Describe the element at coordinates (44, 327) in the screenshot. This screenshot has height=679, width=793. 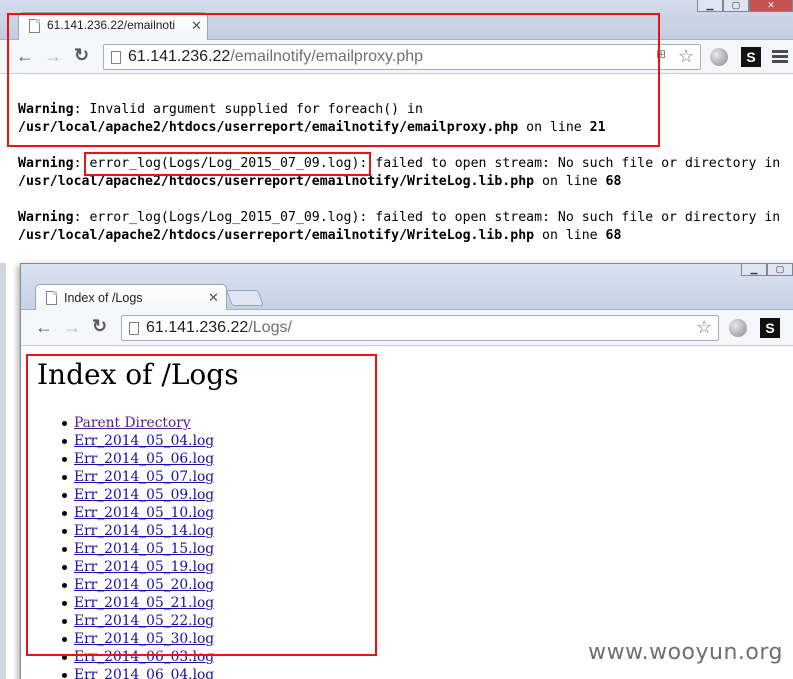
I see `back-arrow-icon: ←` at that location.